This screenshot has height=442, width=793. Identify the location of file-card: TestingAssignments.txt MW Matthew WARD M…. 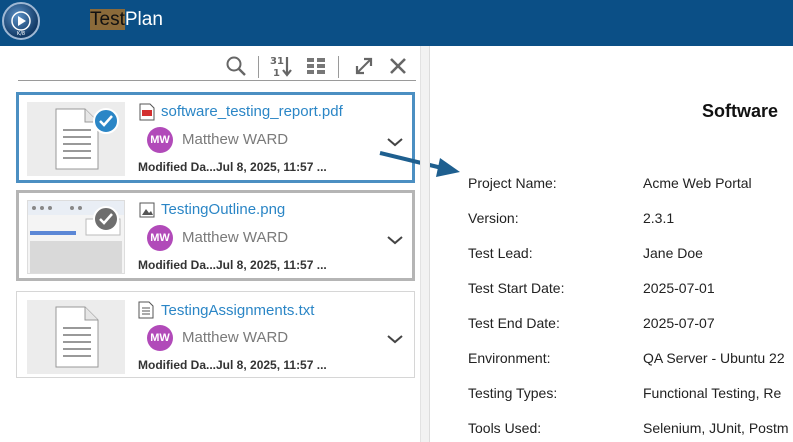
(215, 334).